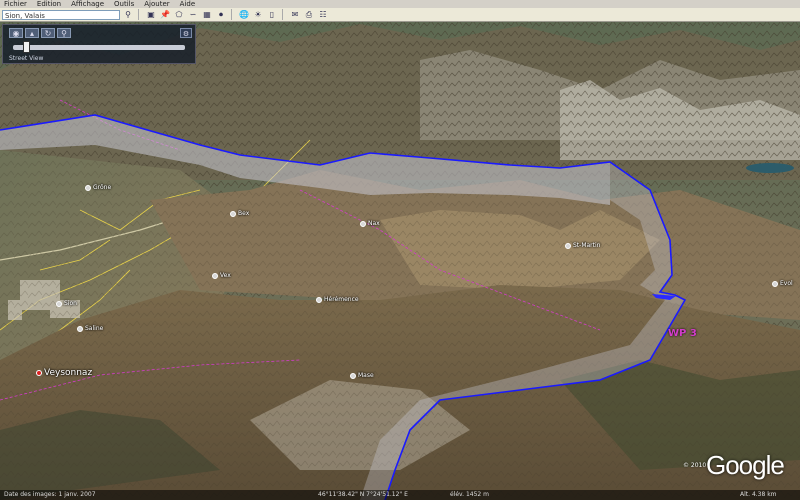 This screenshot has height=500, width=800. What do you see at coordinates (16, 33) in the screenshot?
I see `eye-icon: ◉` at bounding box center [16, 33].